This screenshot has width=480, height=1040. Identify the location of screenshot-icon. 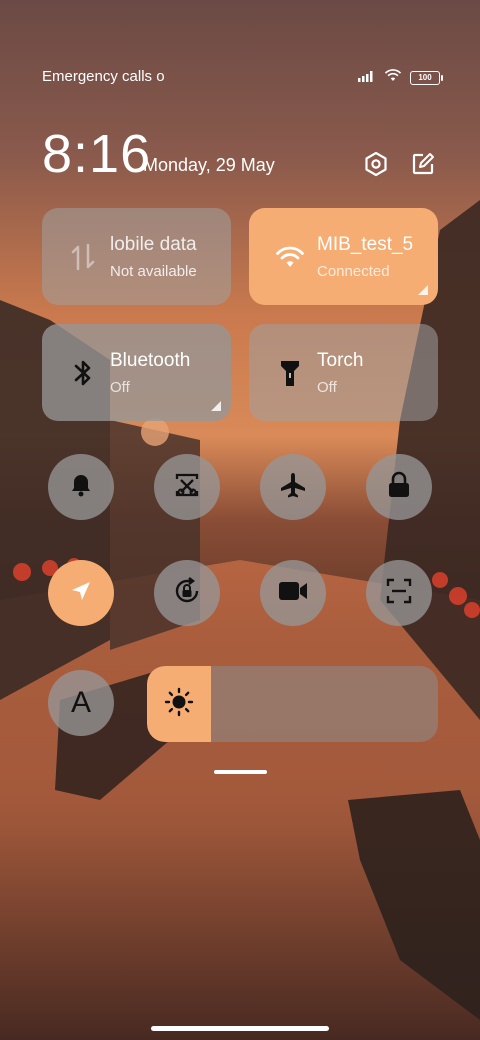
(187, 487).